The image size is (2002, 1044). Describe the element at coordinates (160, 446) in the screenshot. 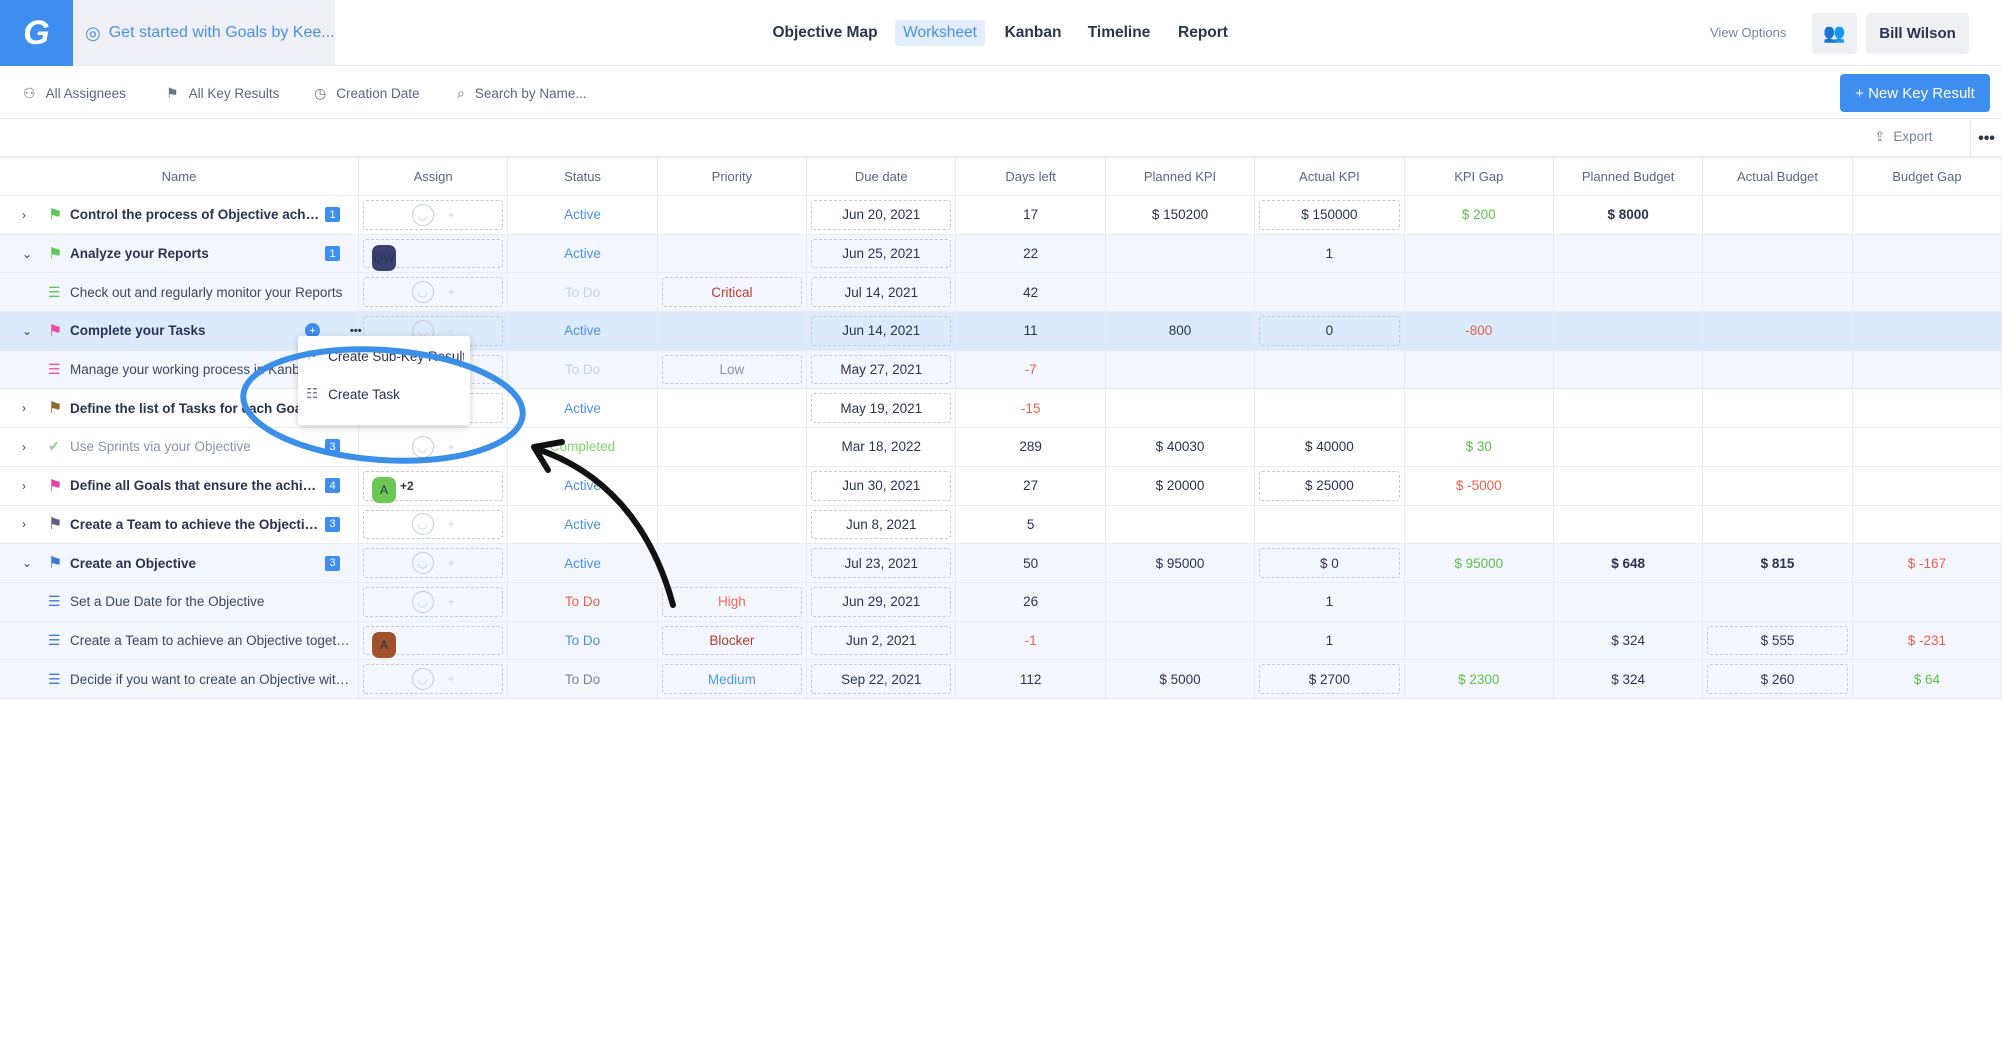

I see `row-name: Use Sprints via your Objective` at that location.